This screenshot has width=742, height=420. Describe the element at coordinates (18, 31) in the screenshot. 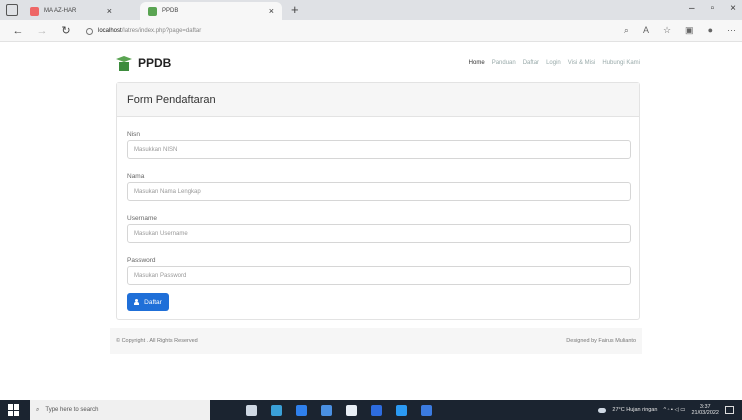

I see `back-icon: ←` at that location.